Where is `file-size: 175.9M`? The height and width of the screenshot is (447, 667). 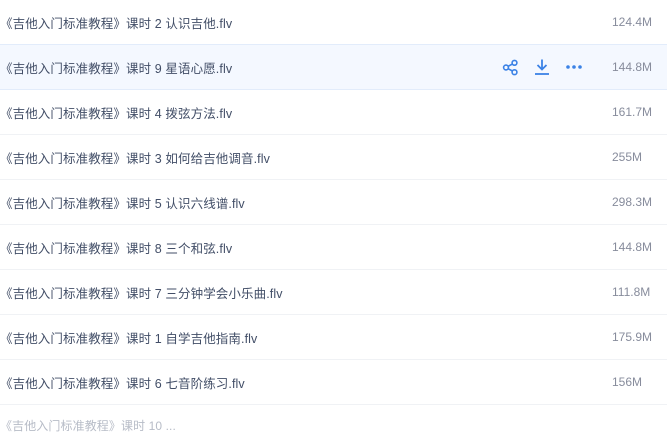 file-size: 175.9M is located at coordinates (632, 337).